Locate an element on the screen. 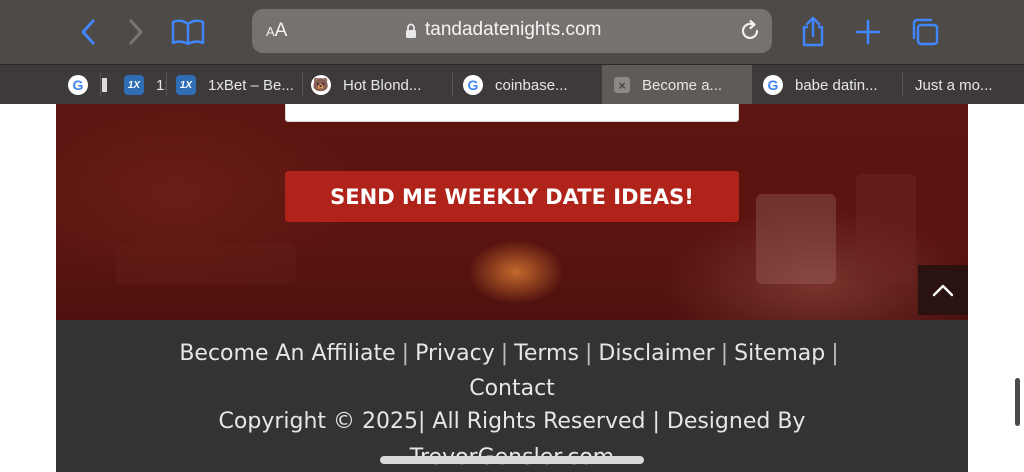  footer-link-terms: Terms is located at coordinates (546, 353).